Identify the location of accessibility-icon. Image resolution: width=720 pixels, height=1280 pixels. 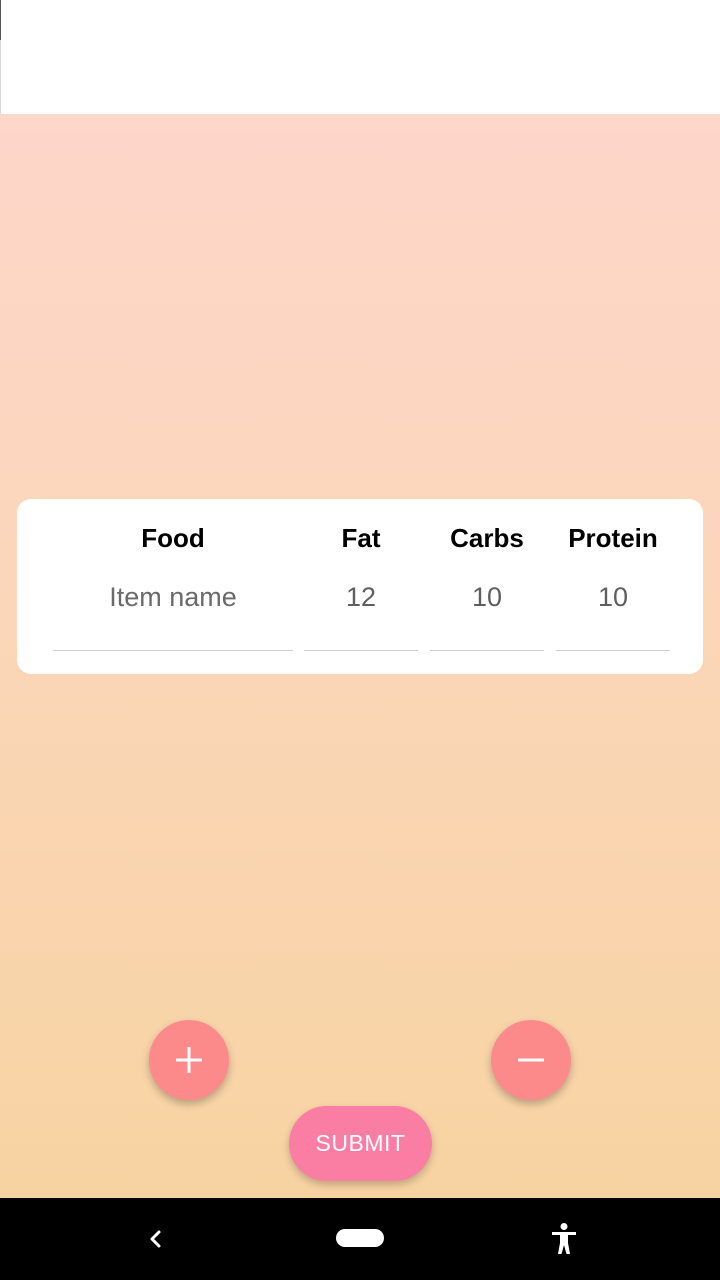
(564, 1238).